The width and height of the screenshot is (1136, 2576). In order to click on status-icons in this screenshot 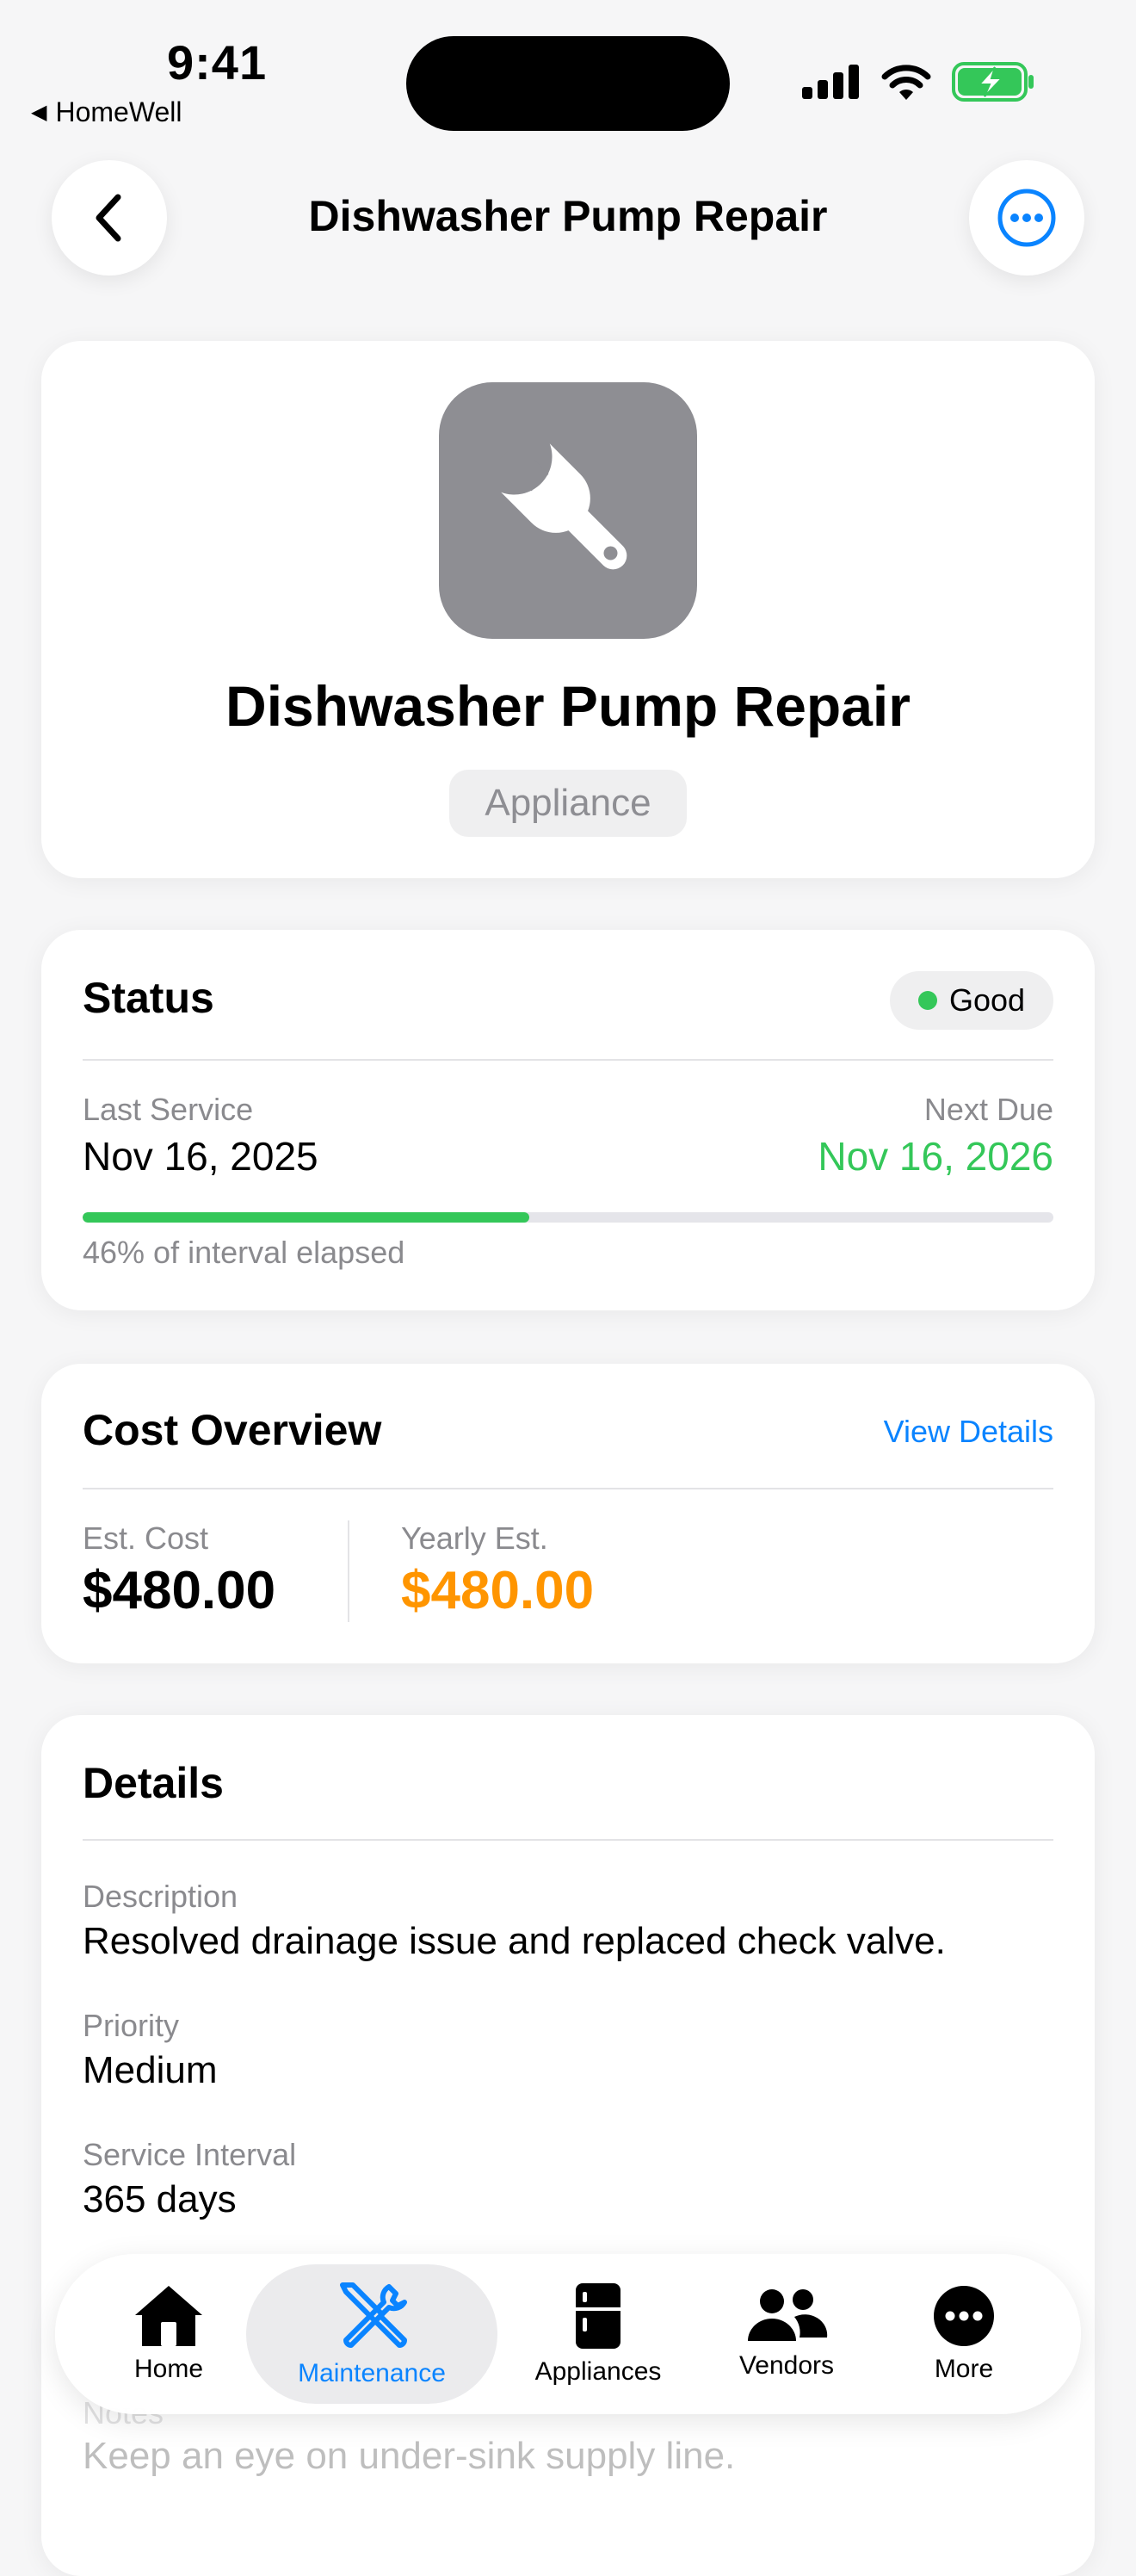, I will do `click(918, 82)`.